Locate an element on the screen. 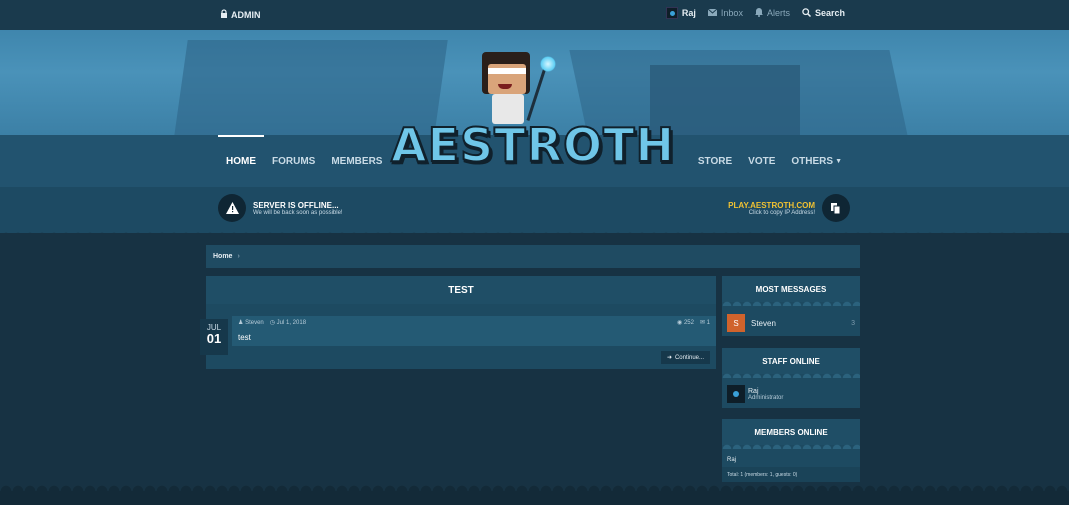 Image resolution: width=1069 pixels, height=505 pixels. list-item: Raj Administrator is located at coordinates (755, 394).